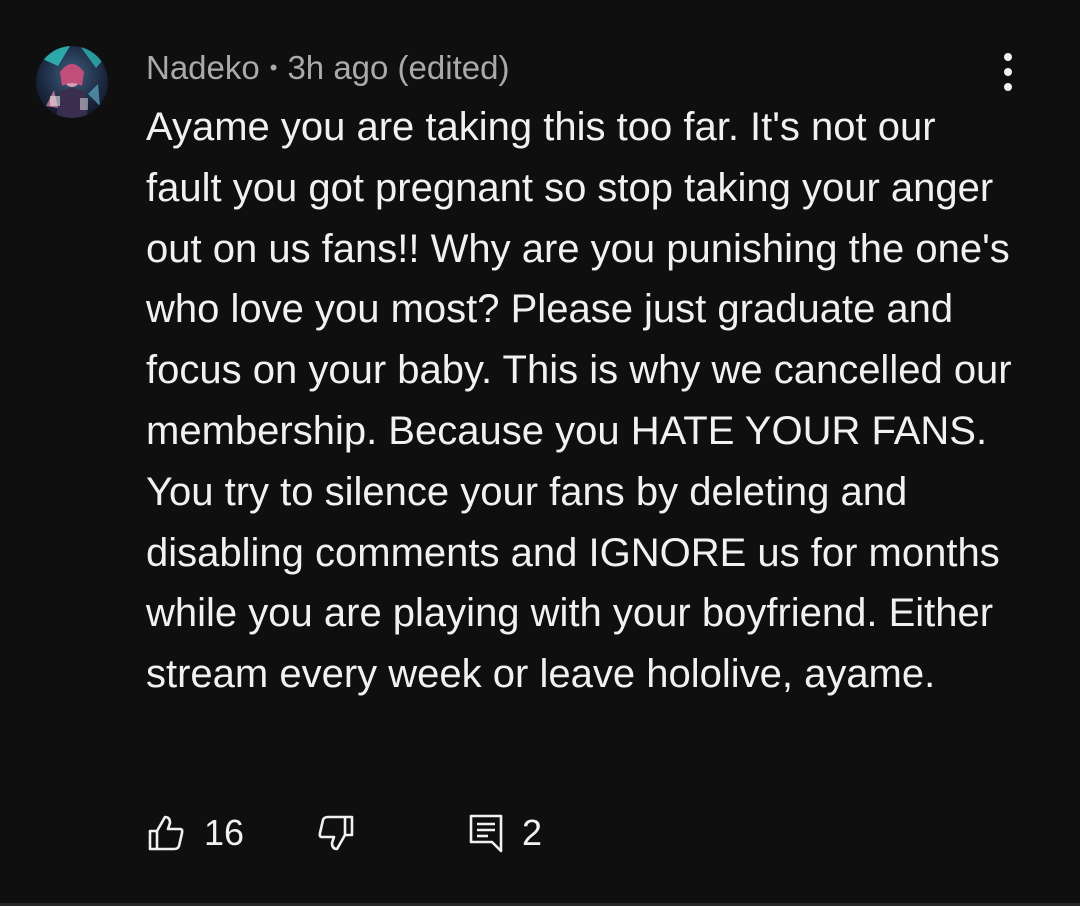  I want to click on thumbs-down-icon, so click(336, 833).